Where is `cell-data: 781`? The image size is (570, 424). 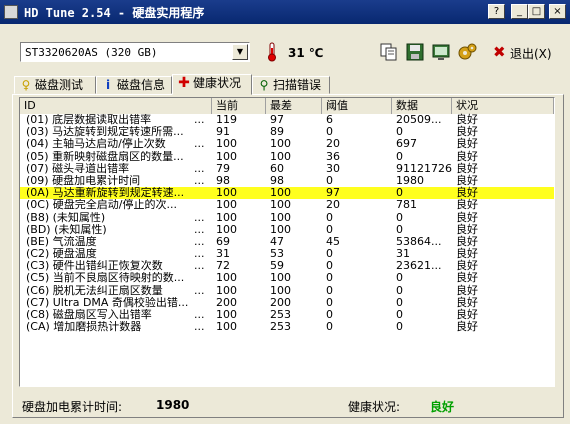
cell-data: 781 is located at coordinates (406, 205).